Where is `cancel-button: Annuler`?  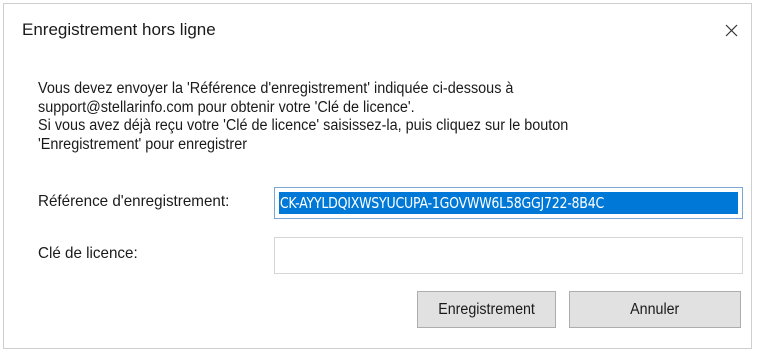
cancel-button: Annuler is located at coordinates (655, 309).